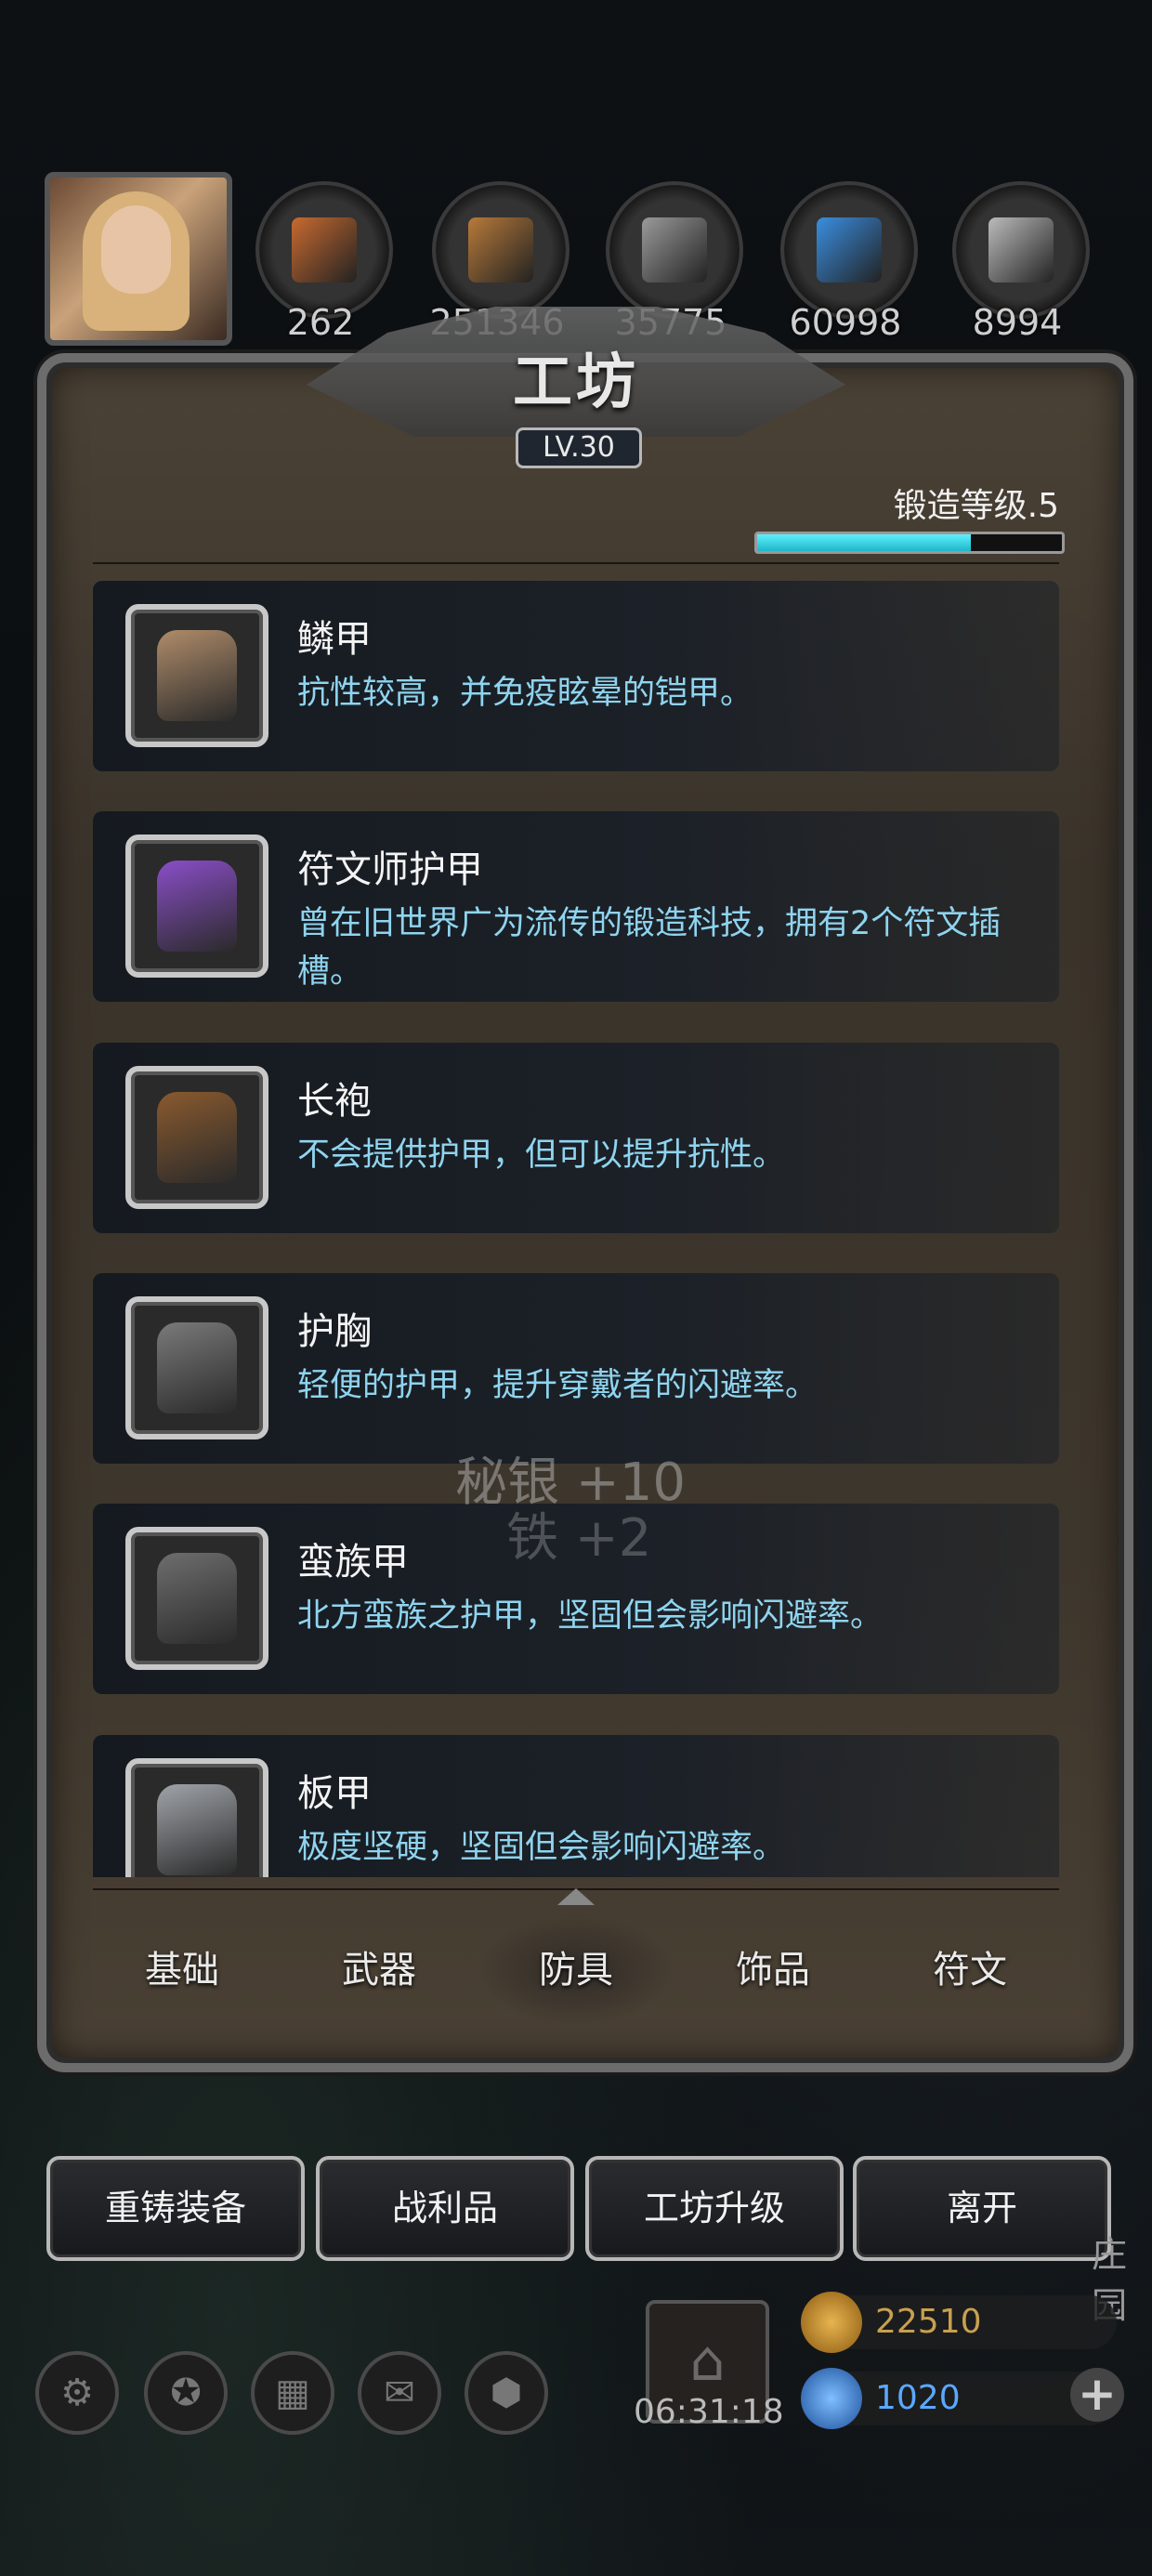  I want to click on runesmith-armor-icon, so click(197, 906).